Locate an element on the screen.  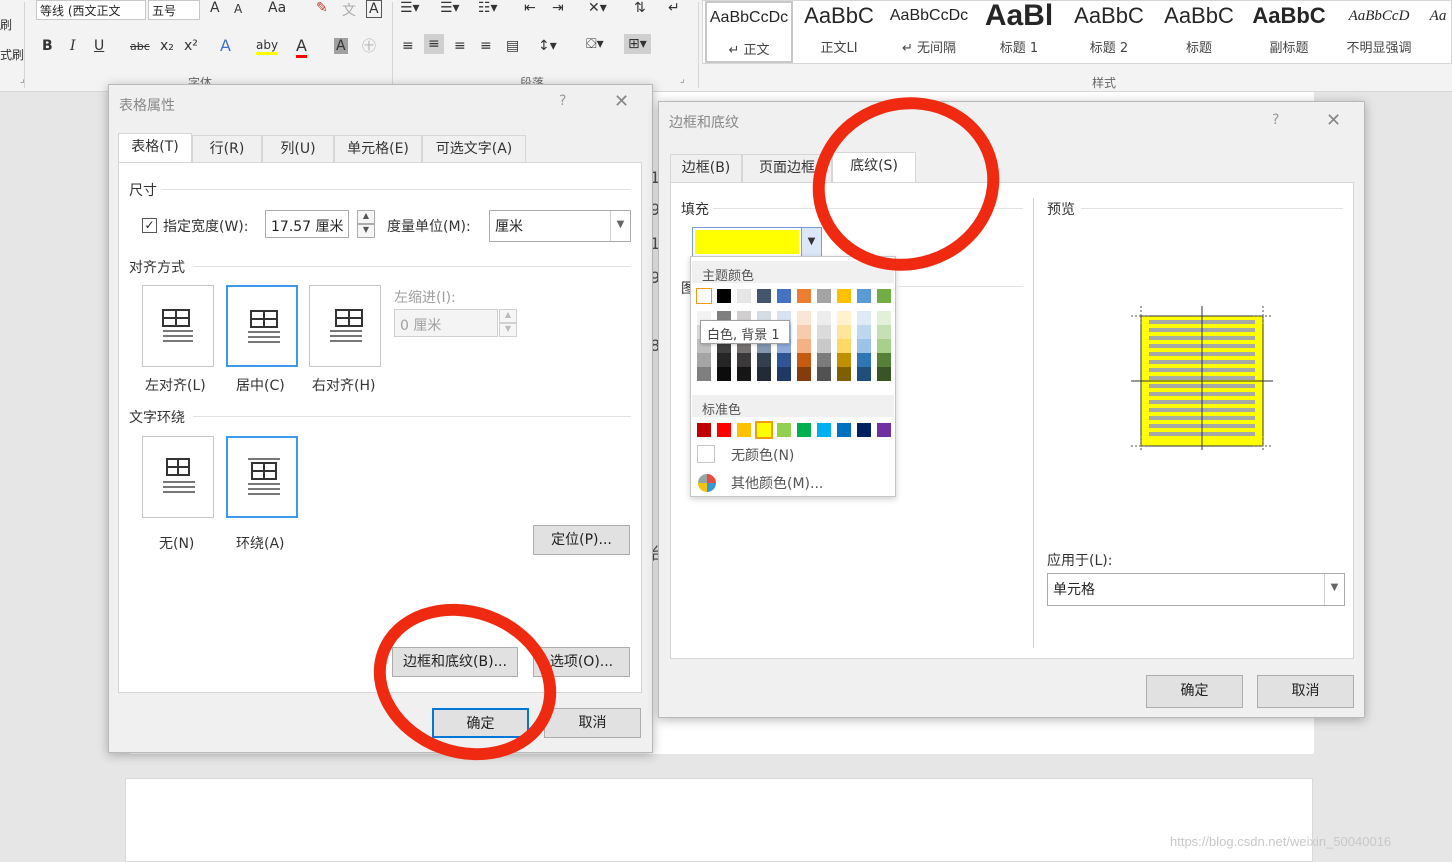
tab-column: 列(U) is located at coordinates (298, 149).